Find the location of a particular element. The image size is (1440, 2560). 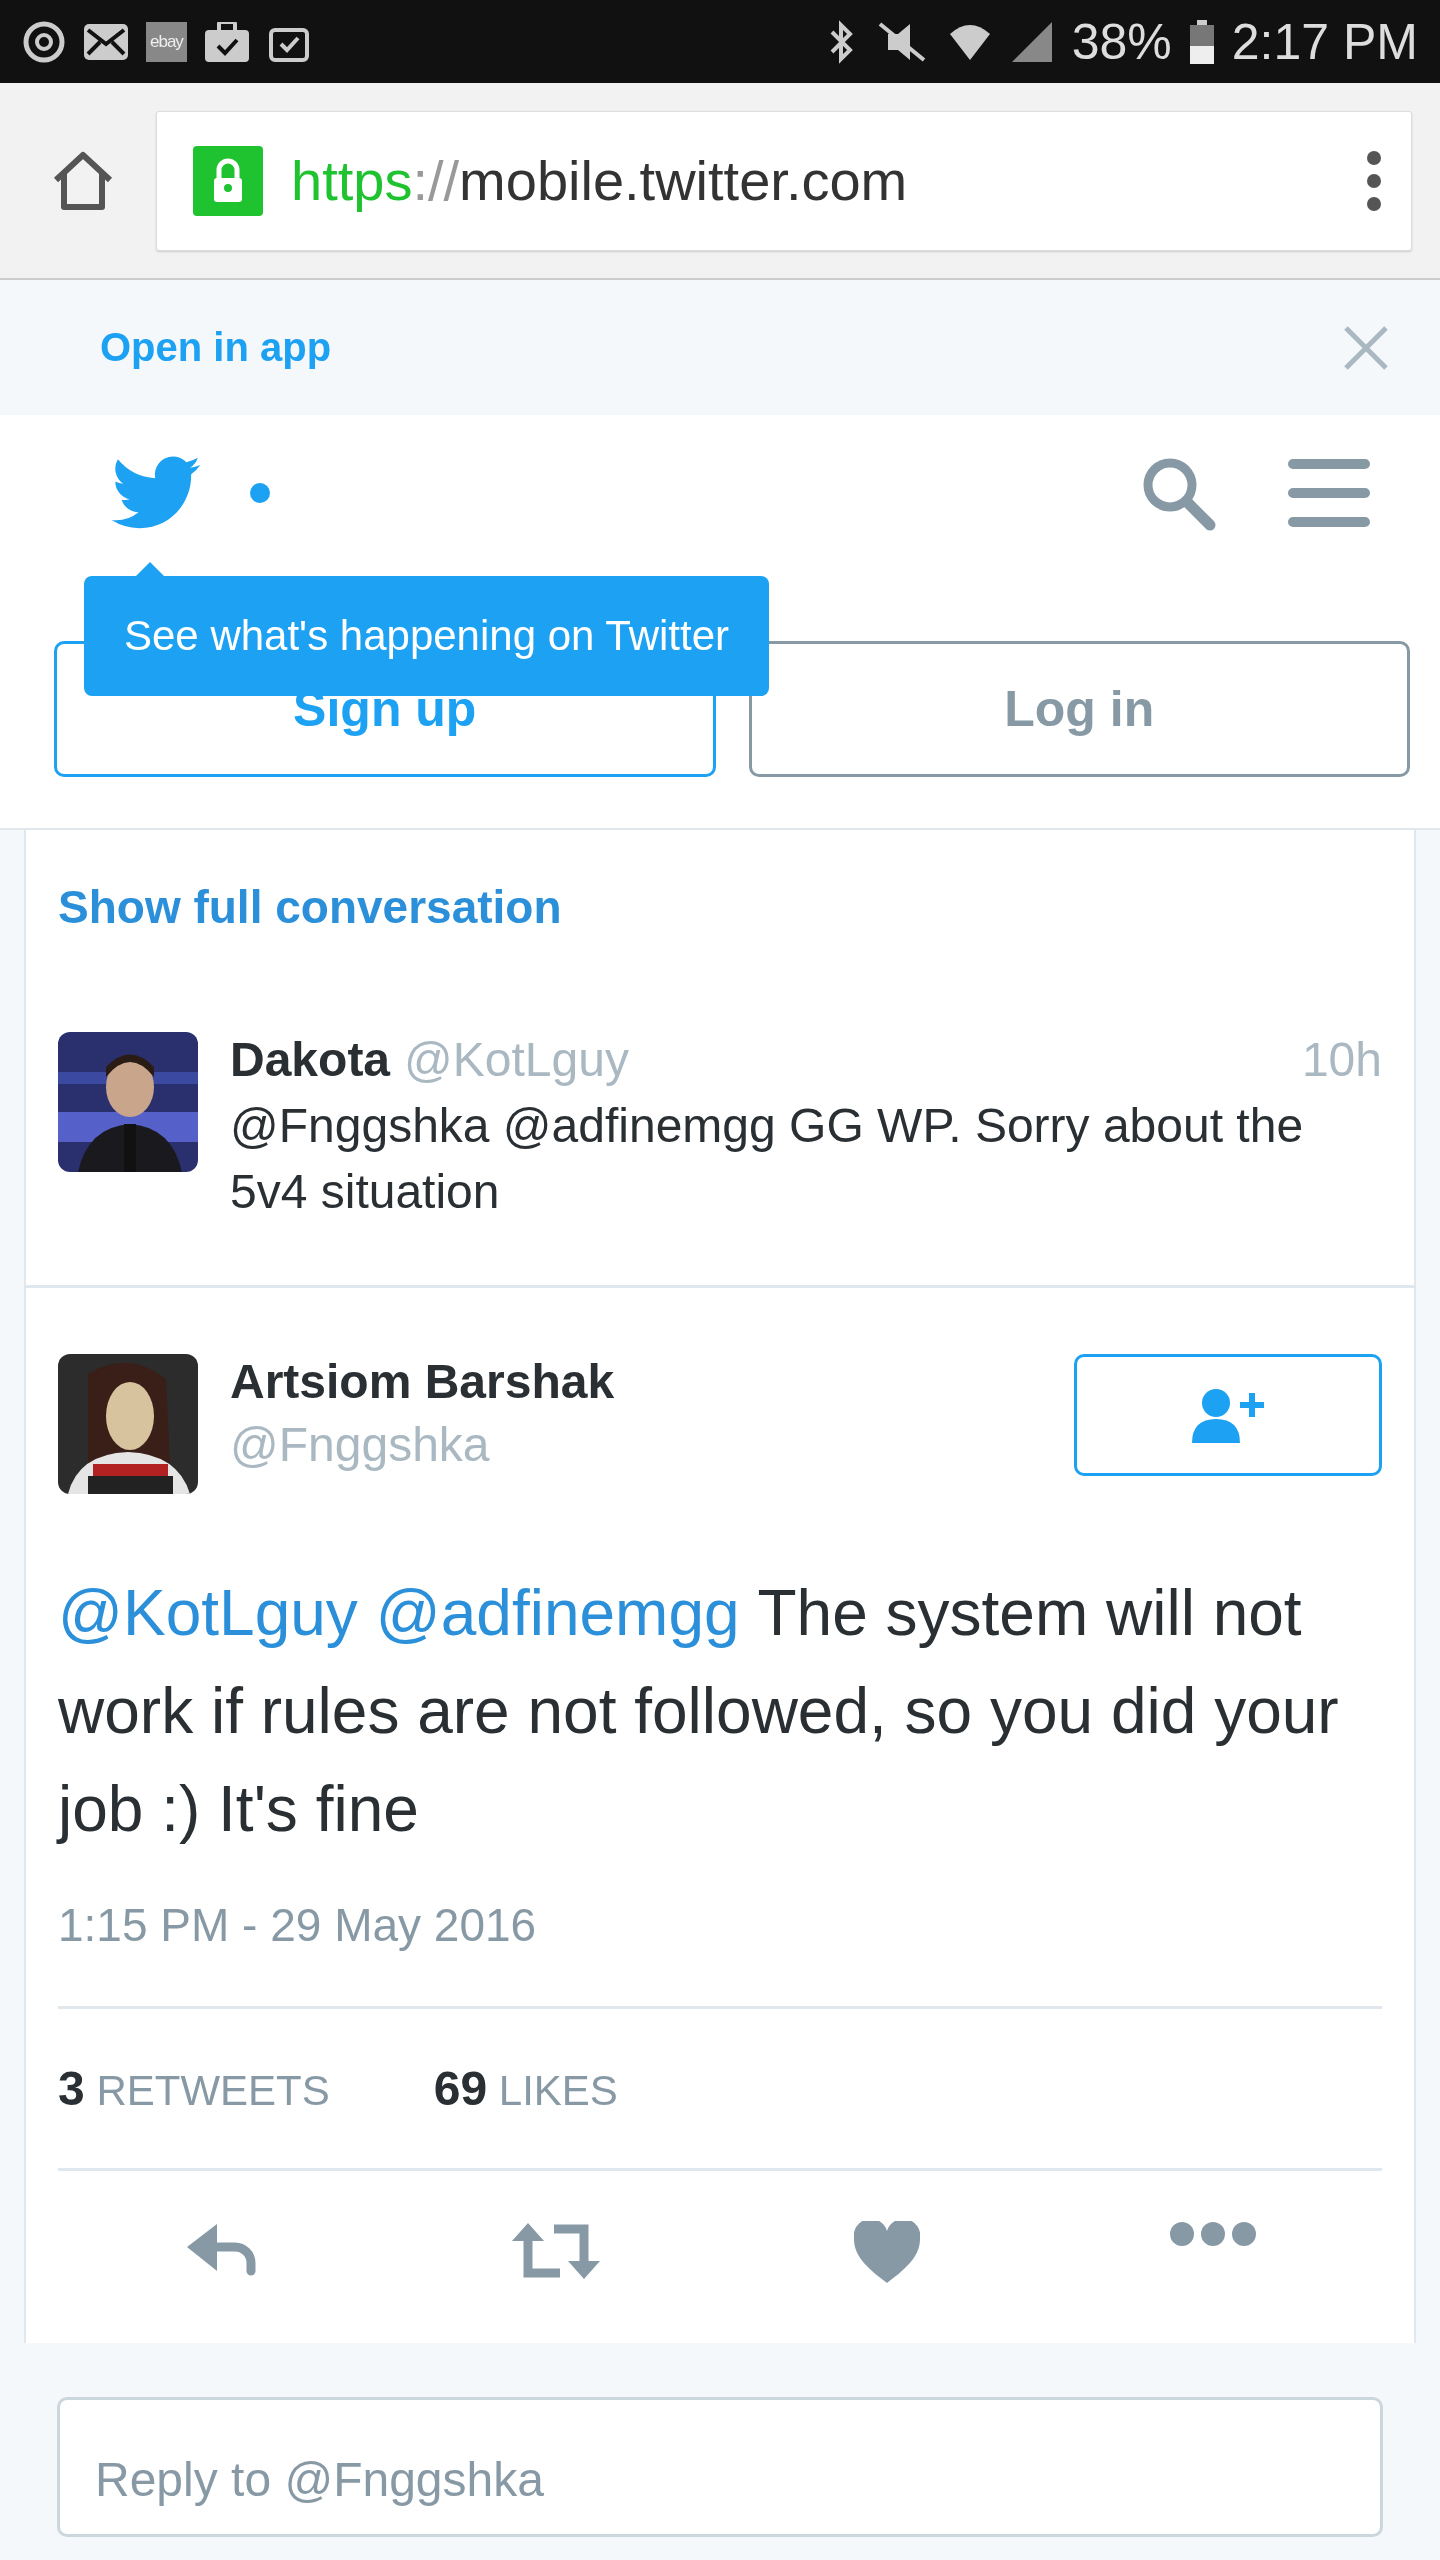

mail-icon is located at coordinates (106, 41).